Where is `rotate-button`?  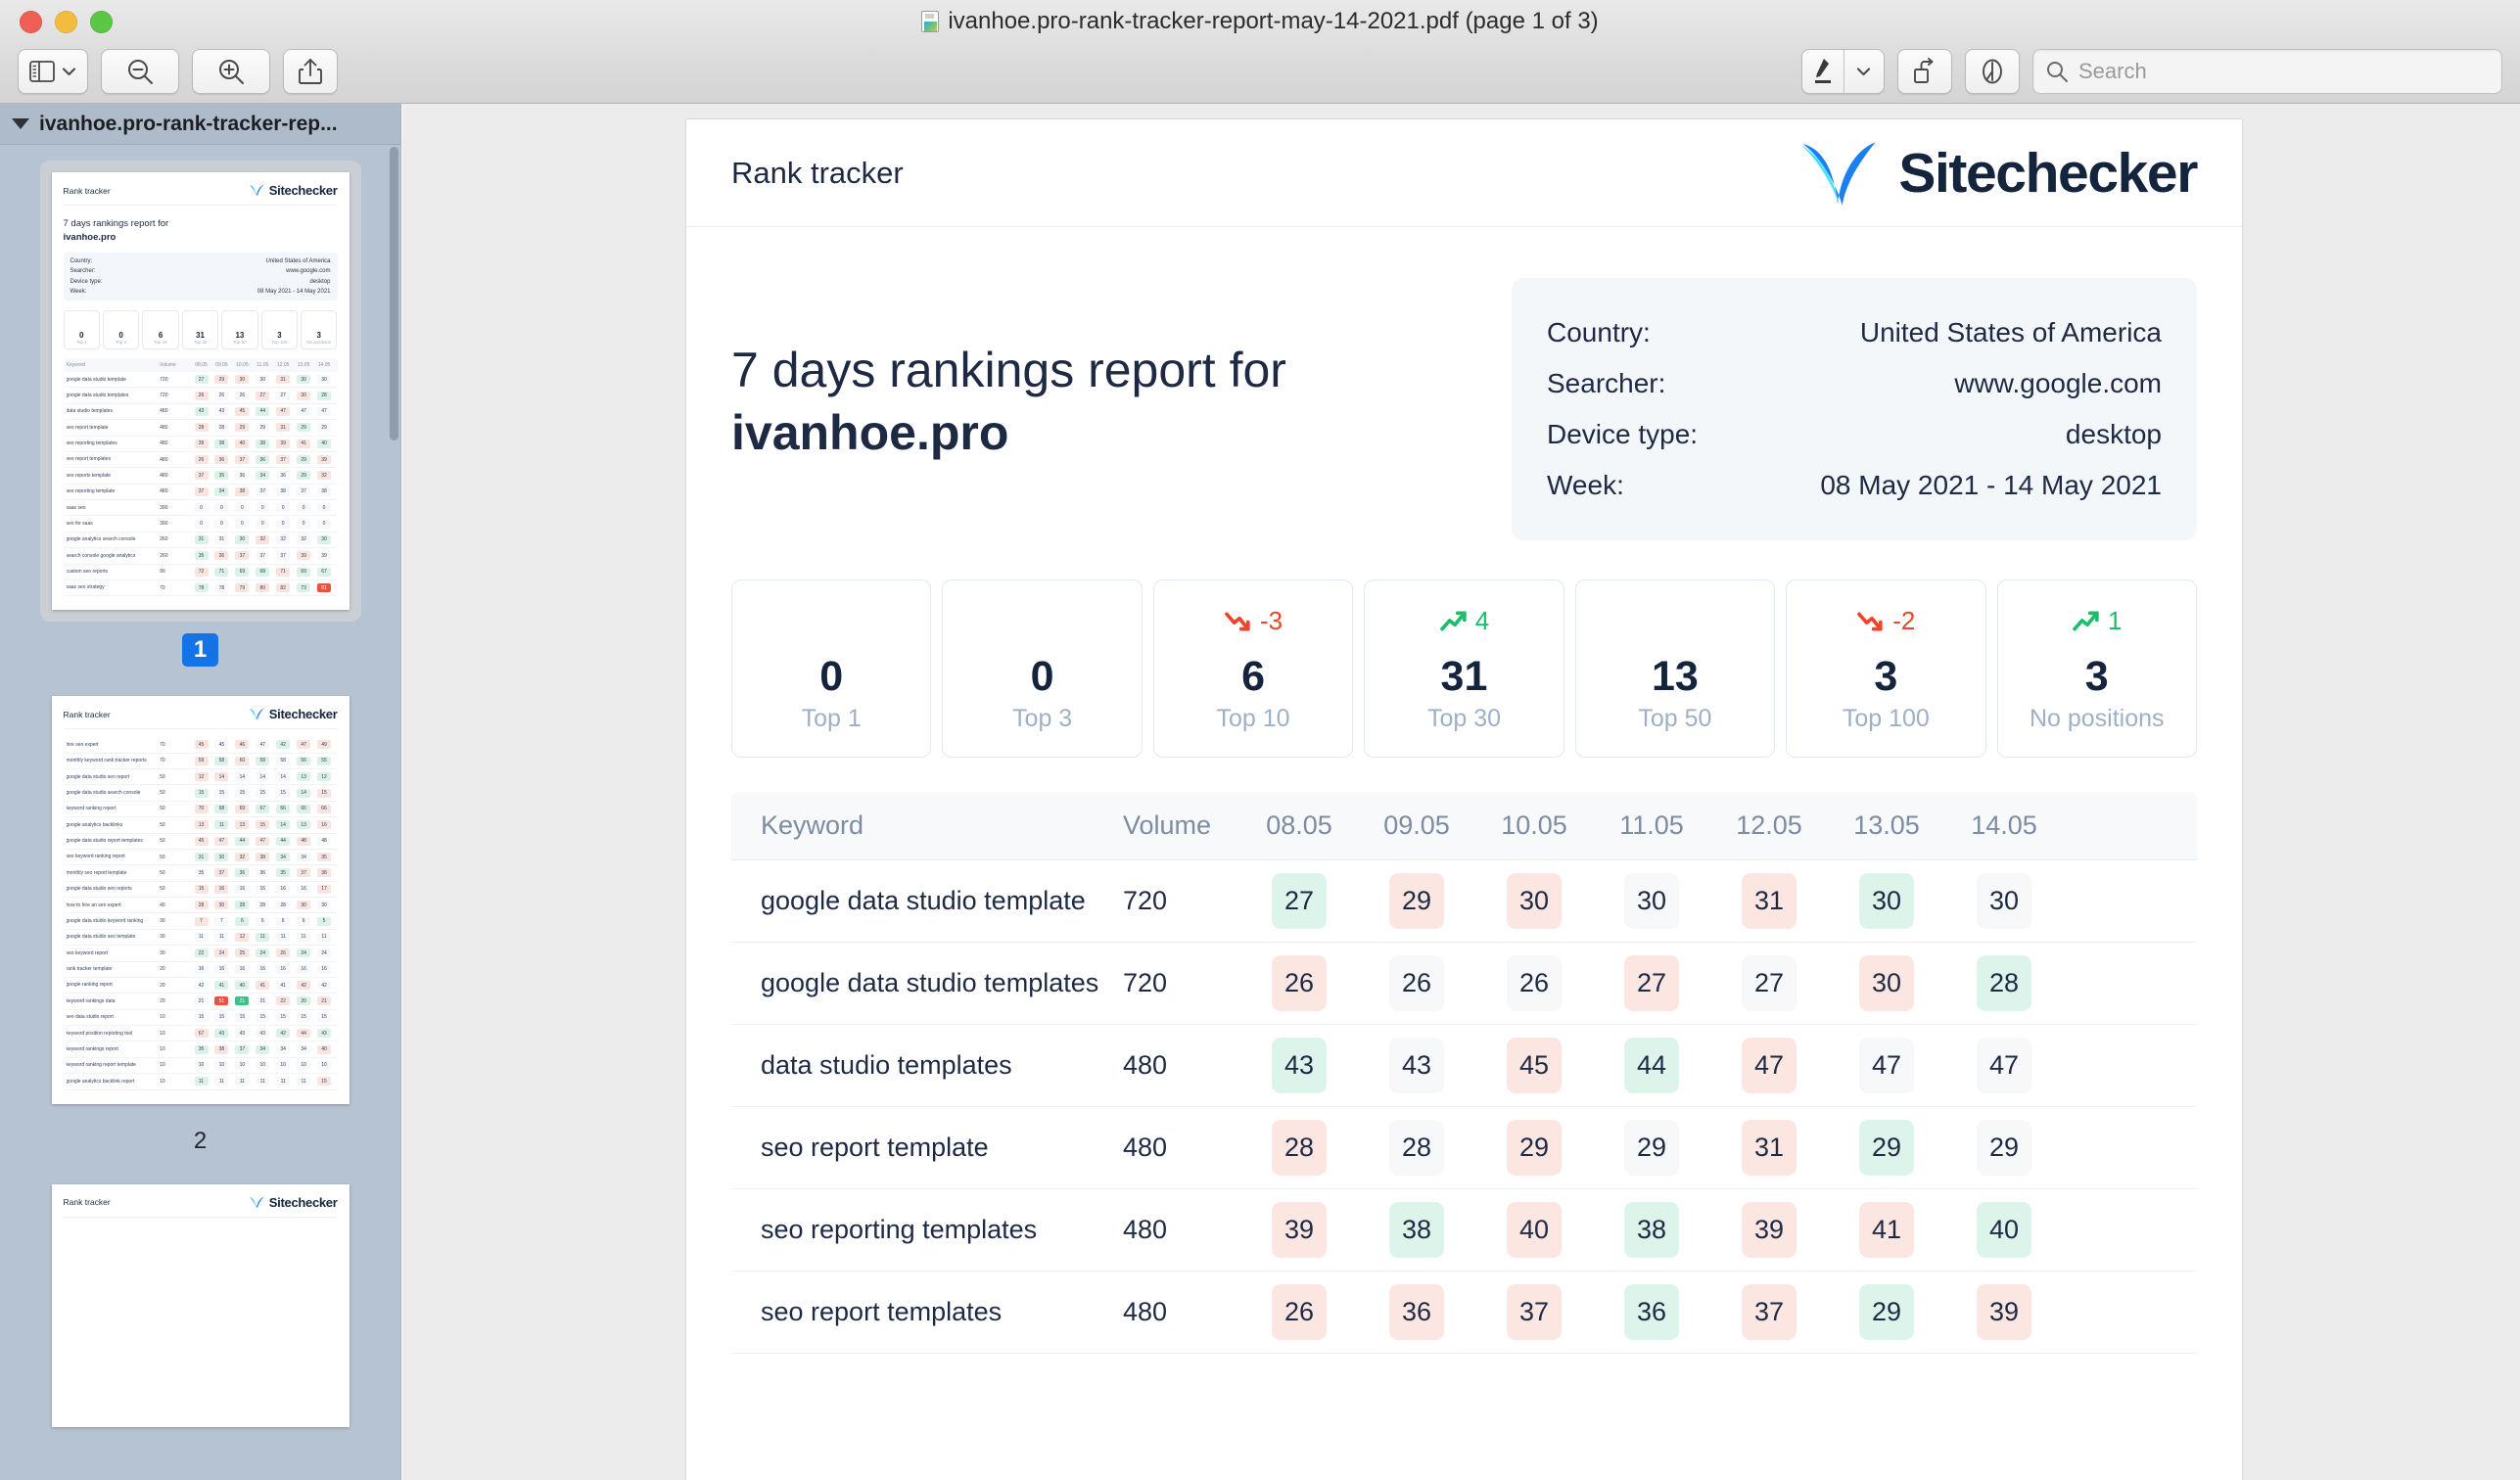 rotate-button is located at coordinates (1924, 71).